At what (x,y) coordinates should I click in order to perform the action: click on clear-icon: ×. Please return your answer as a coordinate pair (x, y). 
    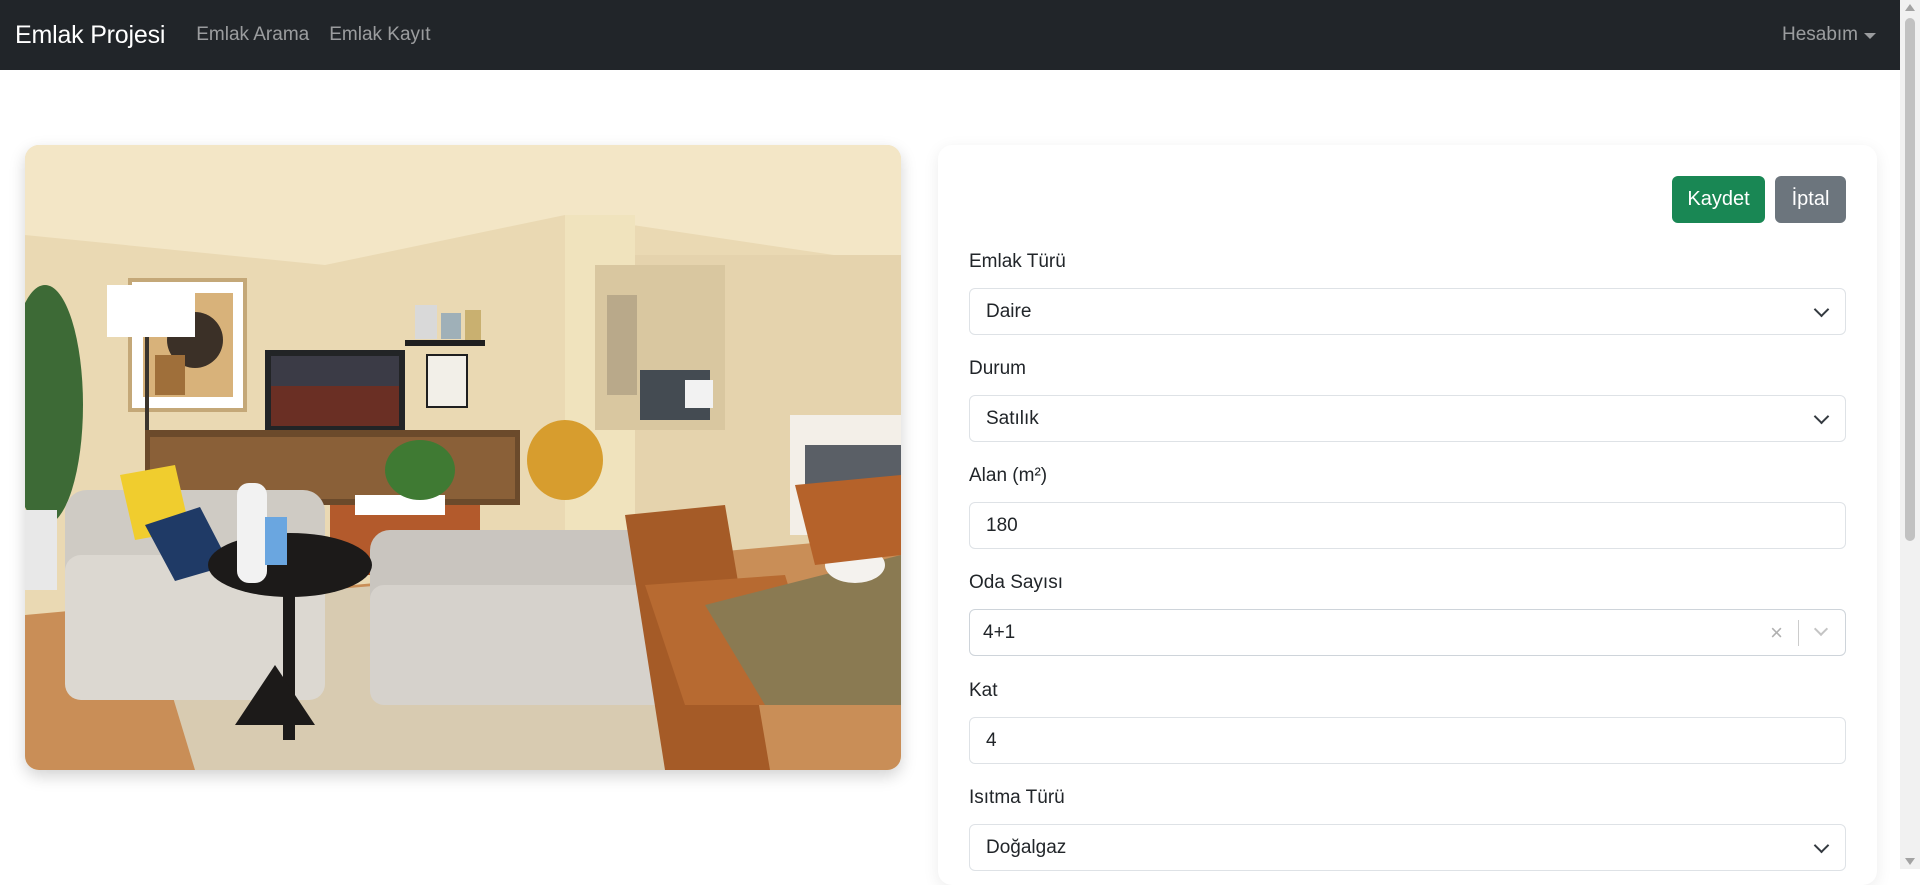
    Looking at the image, I should click on (1776, 633).